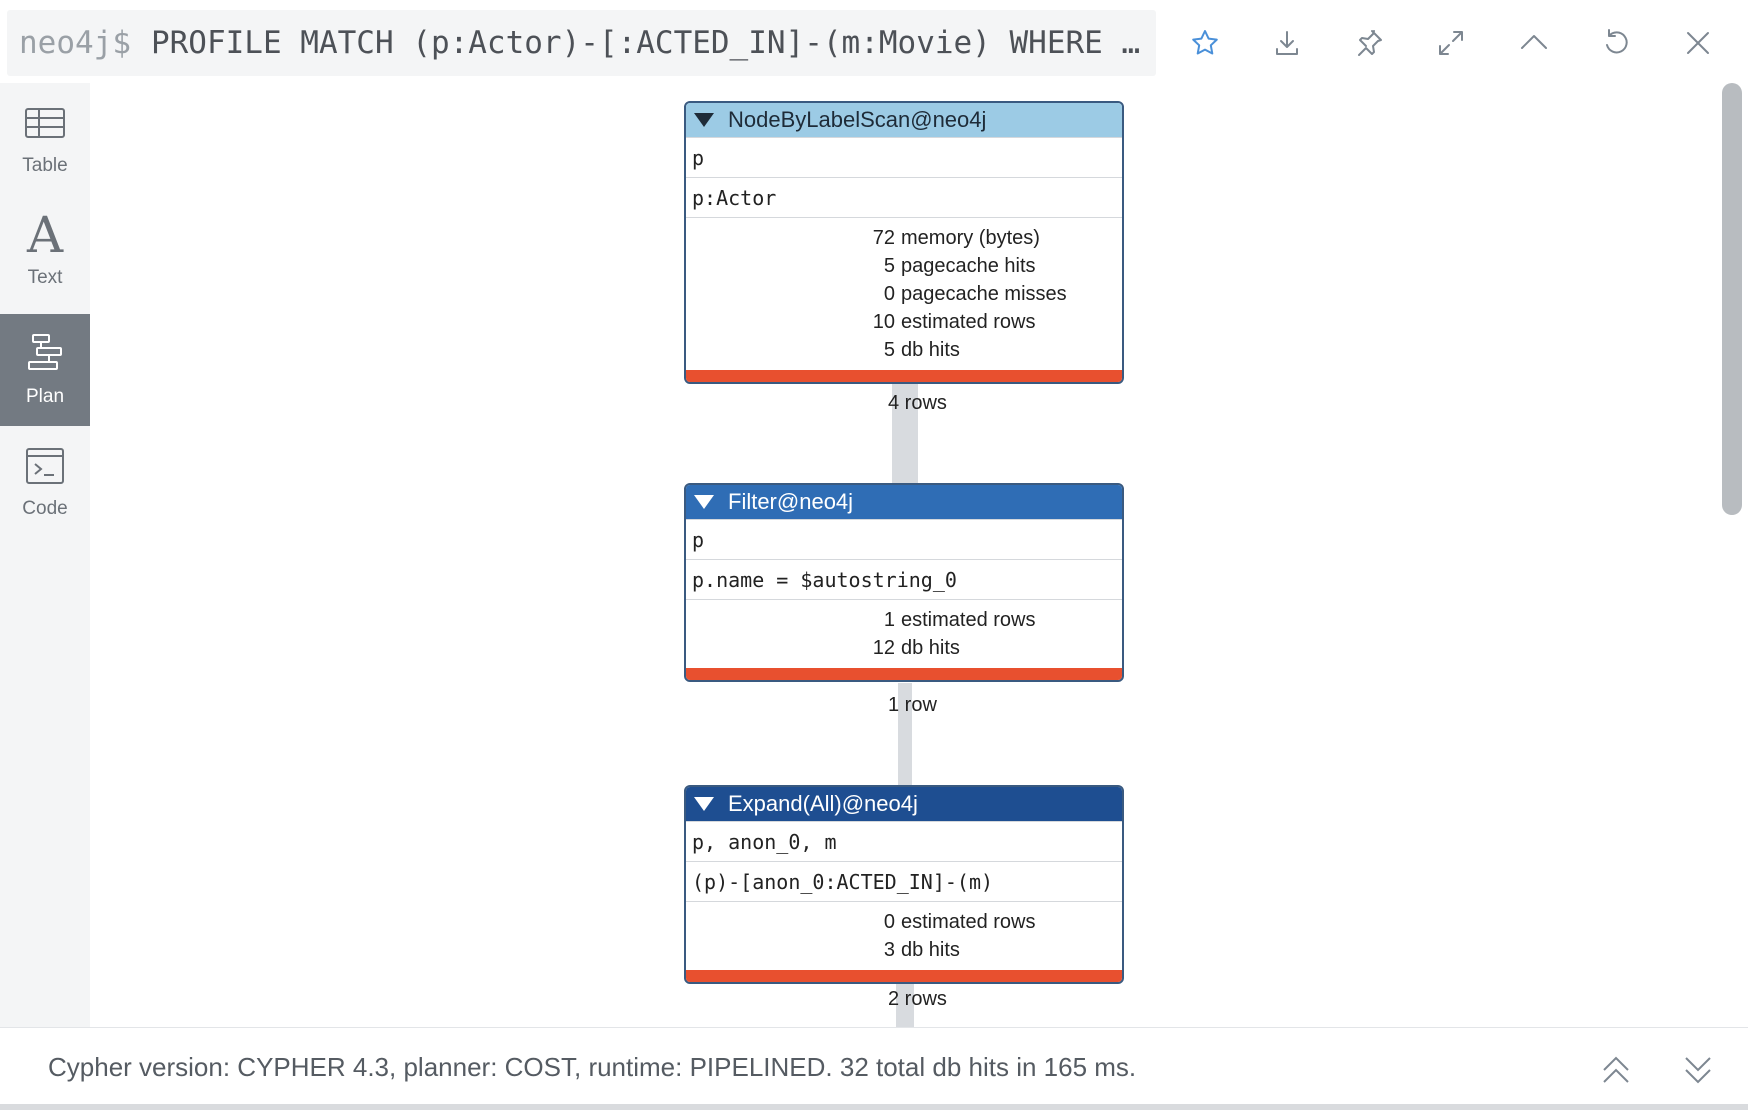 This screenshot has height=1110, width=1748. What do you see at coordinates (1732, 299) in the screenshot?
I see `scrollbar-thumb` at bounding box center [1732, 299].